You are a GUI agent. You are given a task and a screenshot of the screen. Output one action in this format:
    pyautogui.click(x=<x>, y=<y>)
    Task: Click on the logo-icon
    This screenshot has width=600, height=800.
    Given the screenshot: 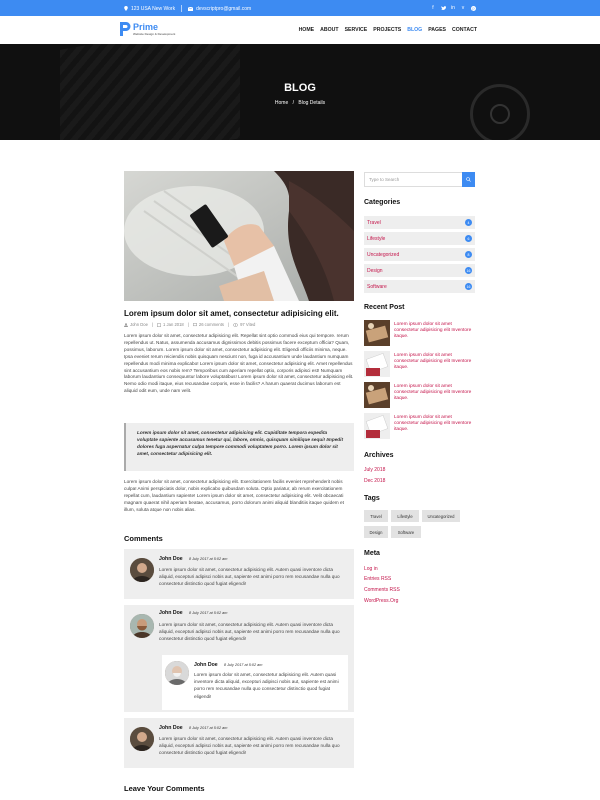 What is the action you would take?
    pyautogui.click(x=125, y=29)
    